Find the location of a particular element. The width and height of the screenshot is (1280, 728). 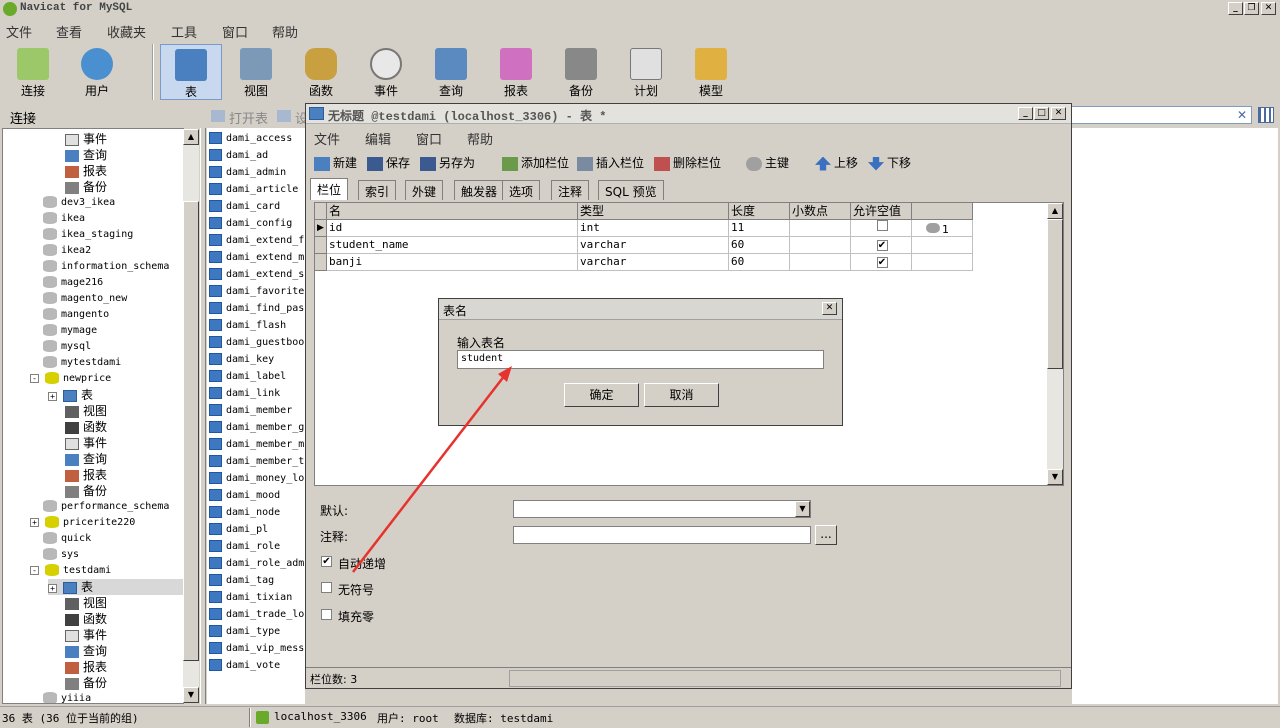

status-divider is located at coordinates (250, 717).